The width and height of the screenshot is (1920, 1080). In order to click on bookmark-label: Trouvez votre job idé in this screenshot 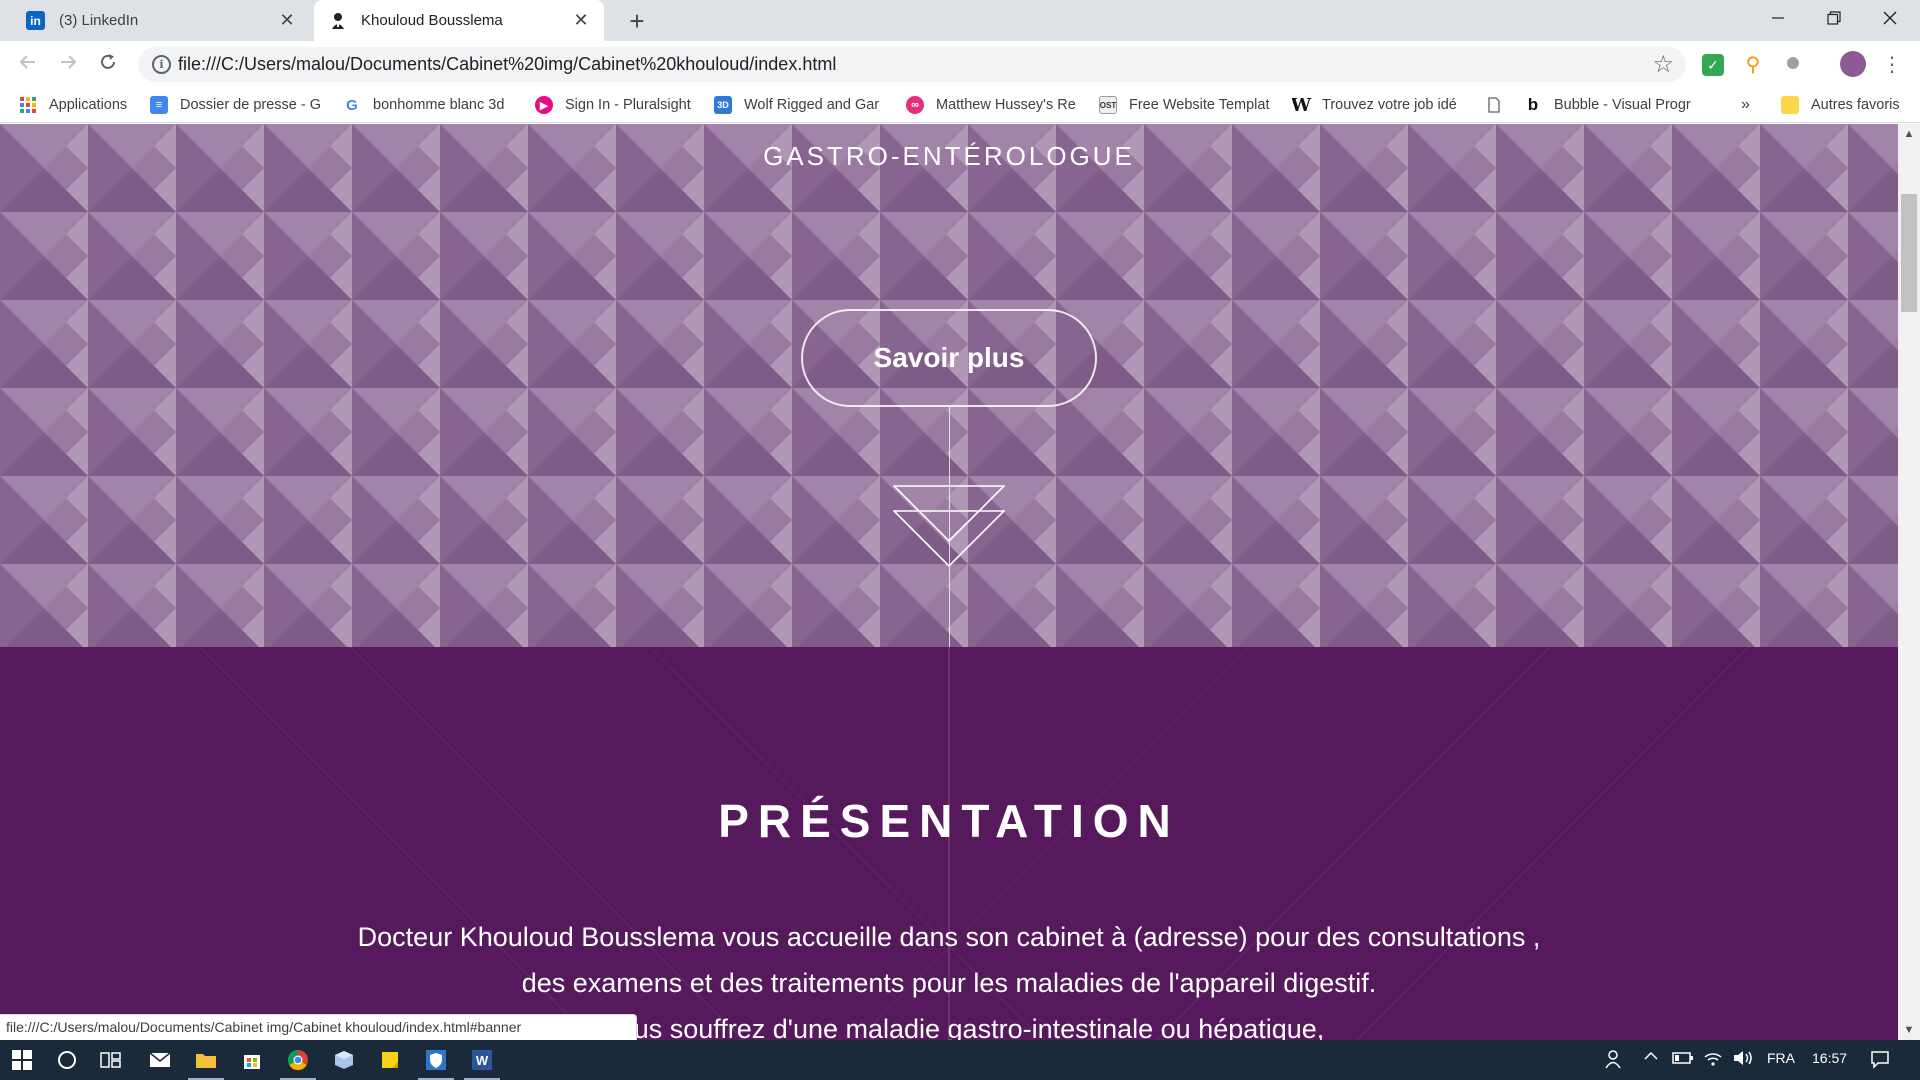, I will do `click(1389, 105)`.